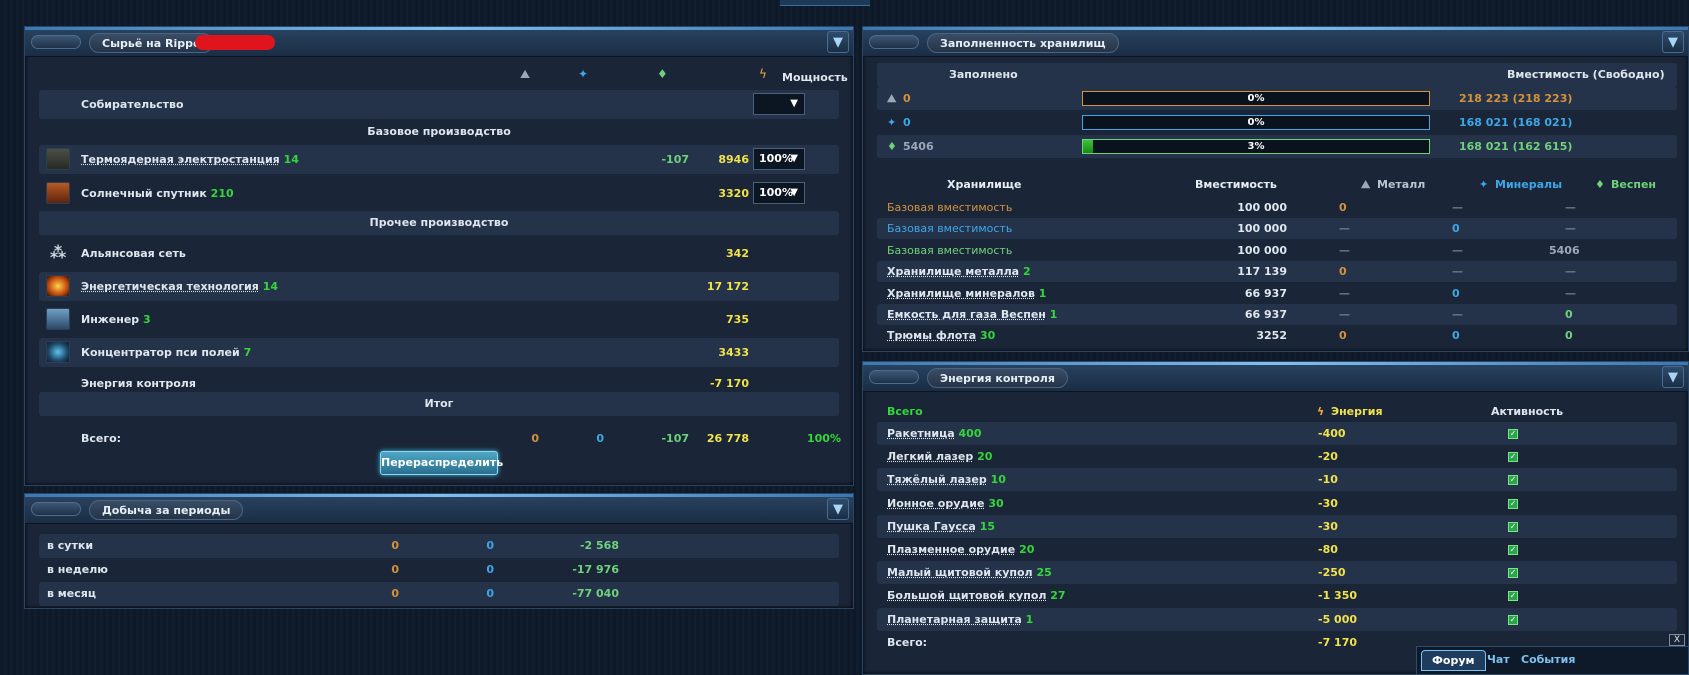  I want to click on period-label: в сутки, so click(70, 545).